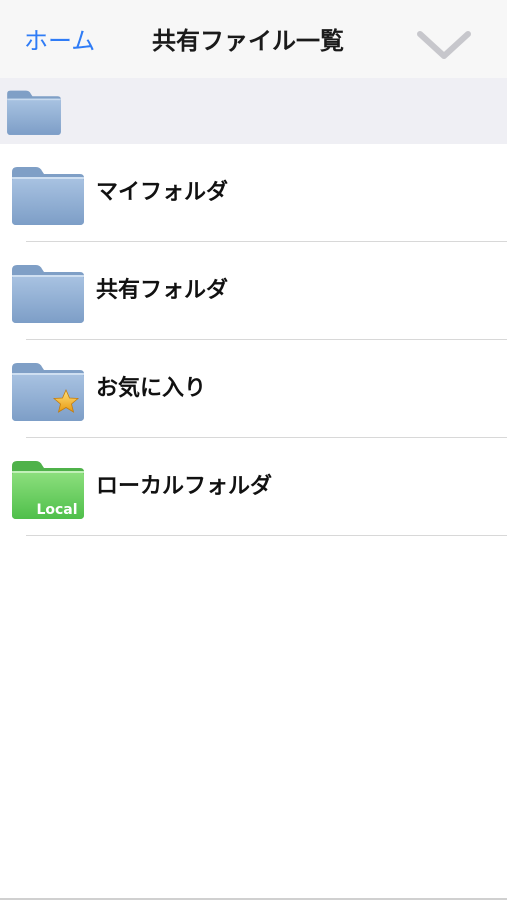 The width and height of the screenshot is (507, 900). I want to click on chevron-down-icon, so click(444, 45).